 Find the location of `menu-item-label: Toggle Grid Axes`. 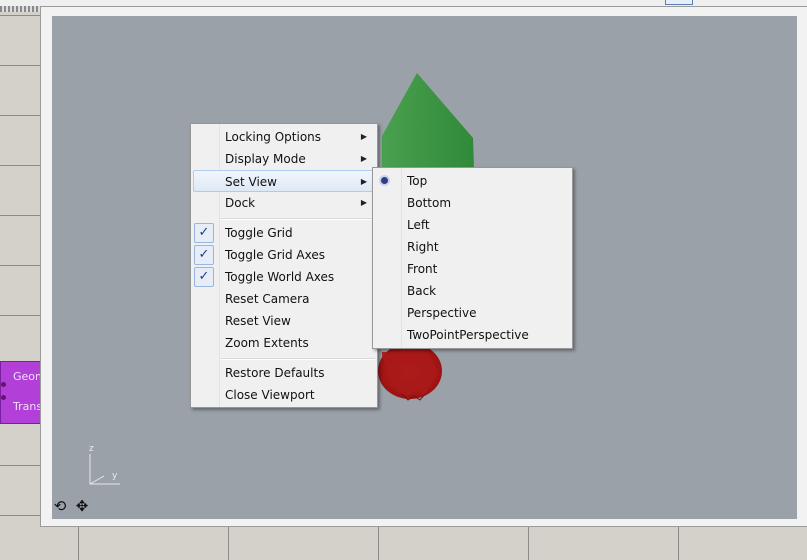

menu-item-label: Toggle Grid Axes is located at coordinates (275, 255).